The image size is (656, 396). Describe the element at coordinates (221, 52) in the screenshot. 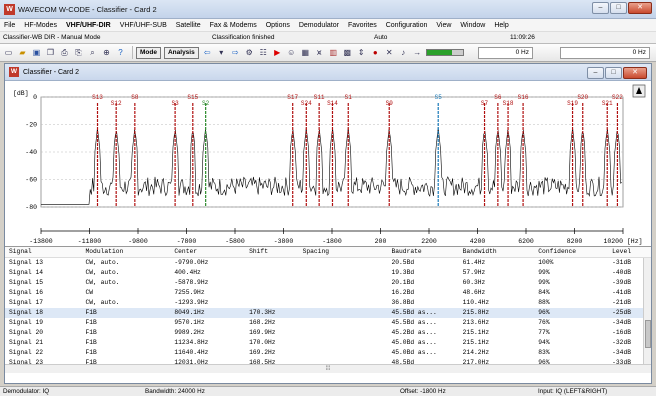

I see `dropdown-arrow-icon: ▾` at that location.